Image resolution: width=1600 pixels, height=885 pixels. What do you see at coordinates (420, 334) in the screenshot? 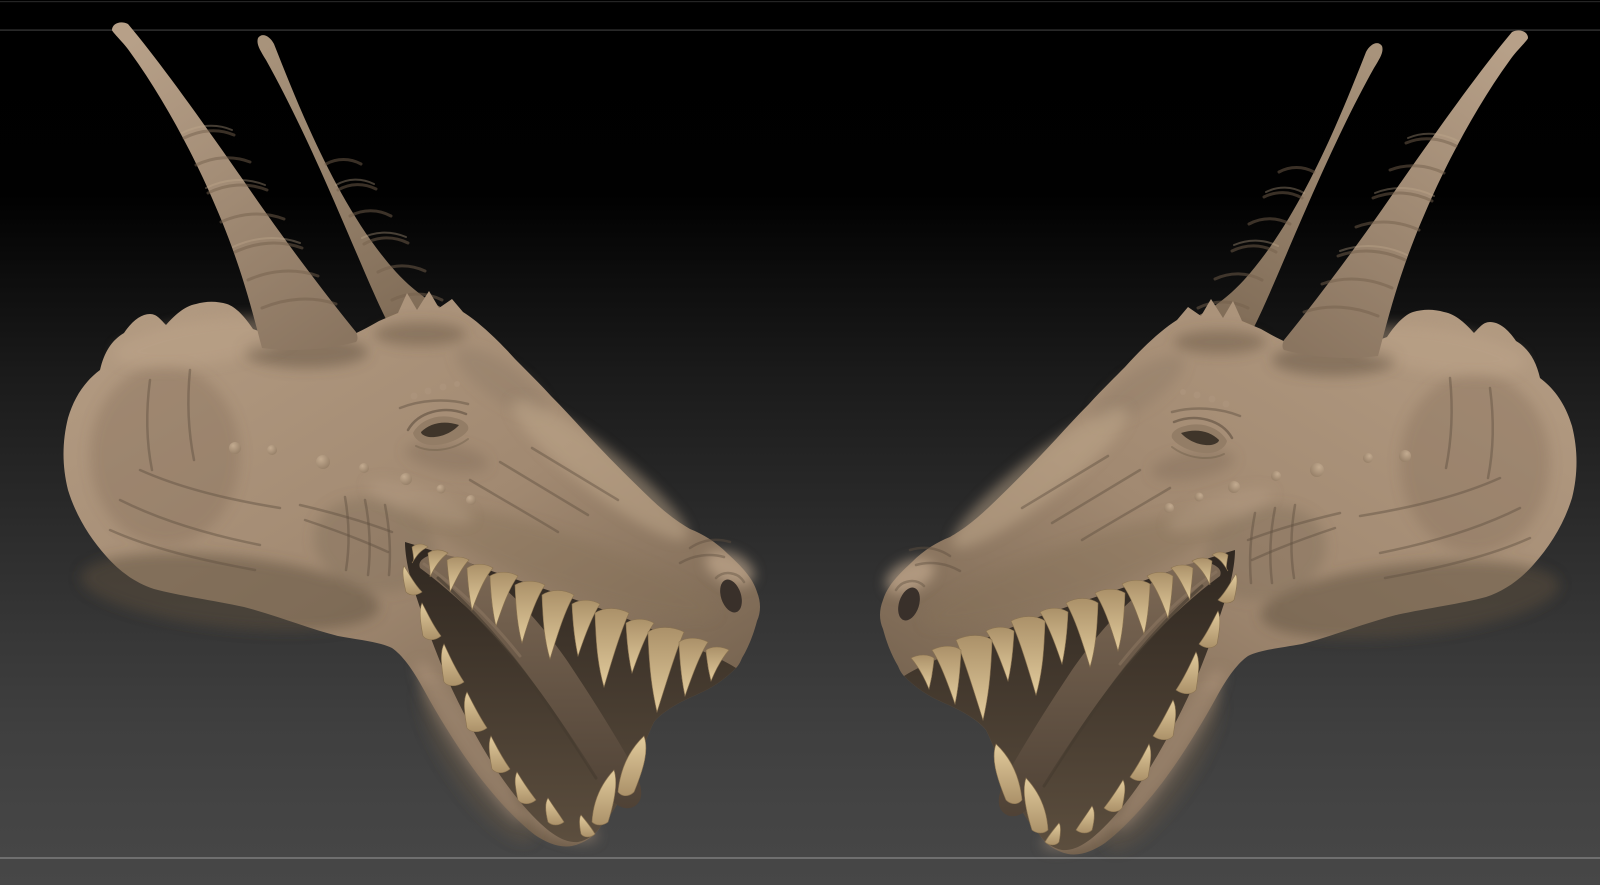
I see `shading-patch` at bounding box center [420, 334].